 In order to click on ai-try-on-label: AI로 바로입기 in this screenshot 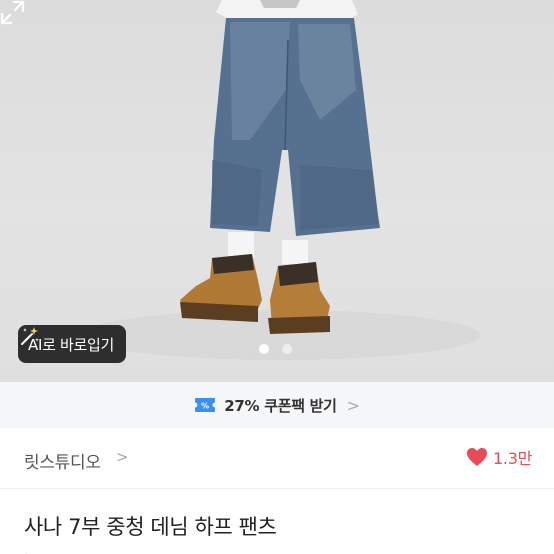, I will do `click(71, 344)`.